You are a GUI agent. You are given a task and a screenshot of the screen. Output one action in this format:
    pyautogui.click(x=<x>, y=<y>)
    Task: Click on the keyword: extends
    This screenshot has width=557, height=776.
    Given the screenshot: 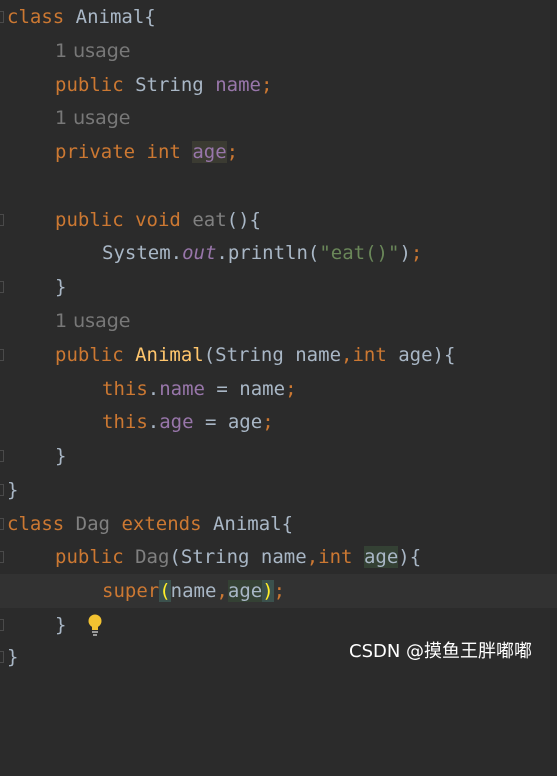 What is the action you would take?
    pyautogui.click(x=161, y=524)
    